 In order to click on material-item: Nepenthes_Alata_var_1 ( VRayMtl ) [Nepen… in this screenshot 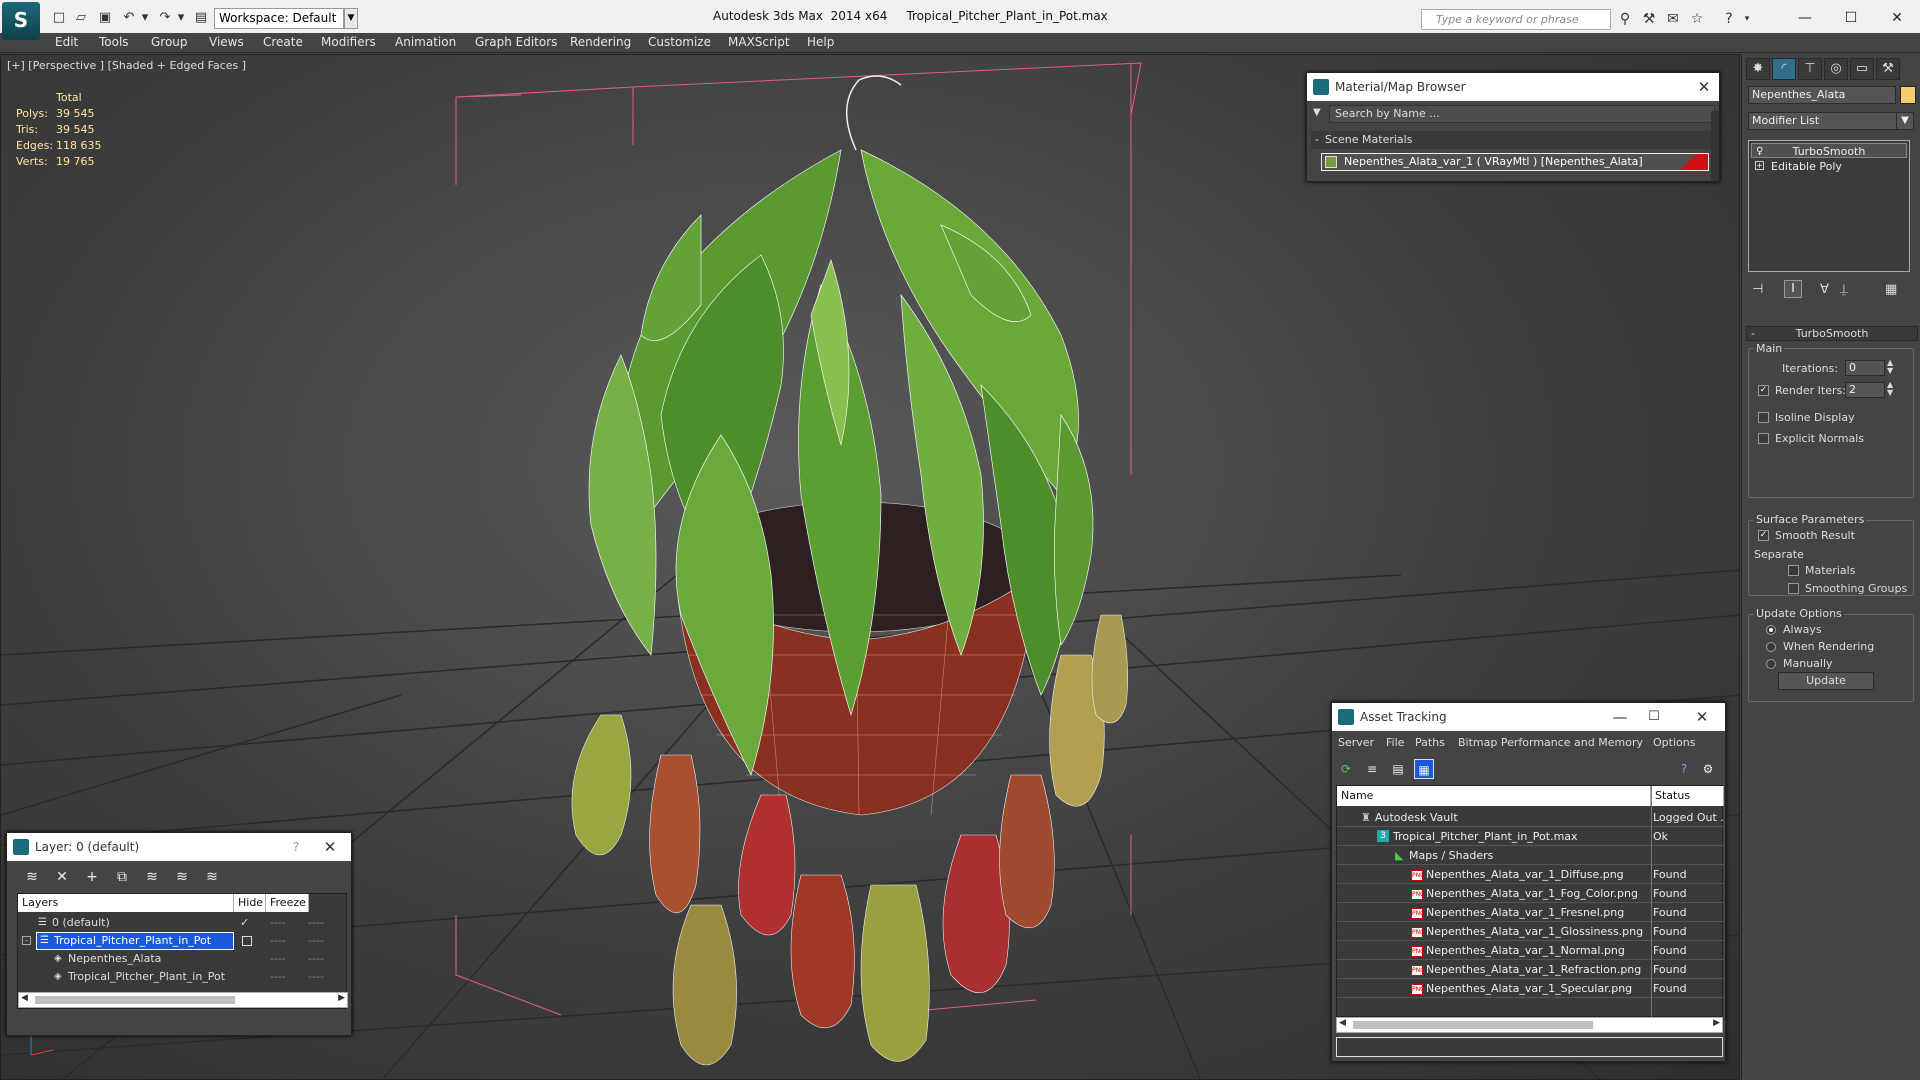, I will do `click(1515, 162)`.